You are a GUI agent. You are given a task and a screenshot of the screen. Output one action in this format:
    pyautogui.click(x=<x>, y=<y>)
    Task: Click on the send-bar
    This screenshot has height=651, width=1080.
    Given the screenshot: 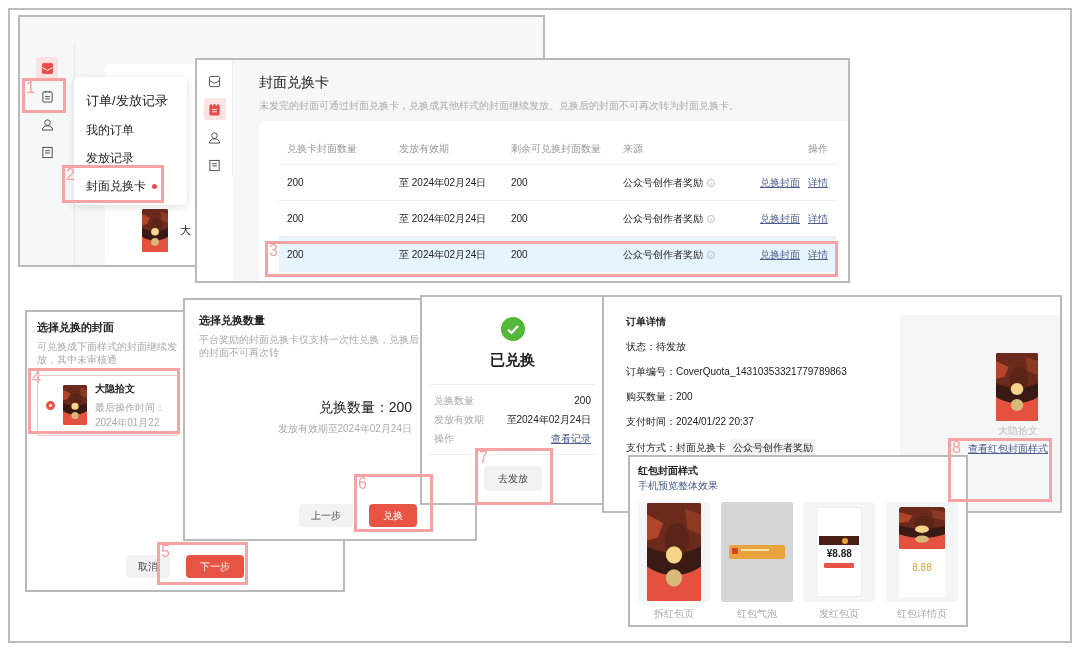 What is the action you would take?
    pyautogui.click(x=839, y=565)
    